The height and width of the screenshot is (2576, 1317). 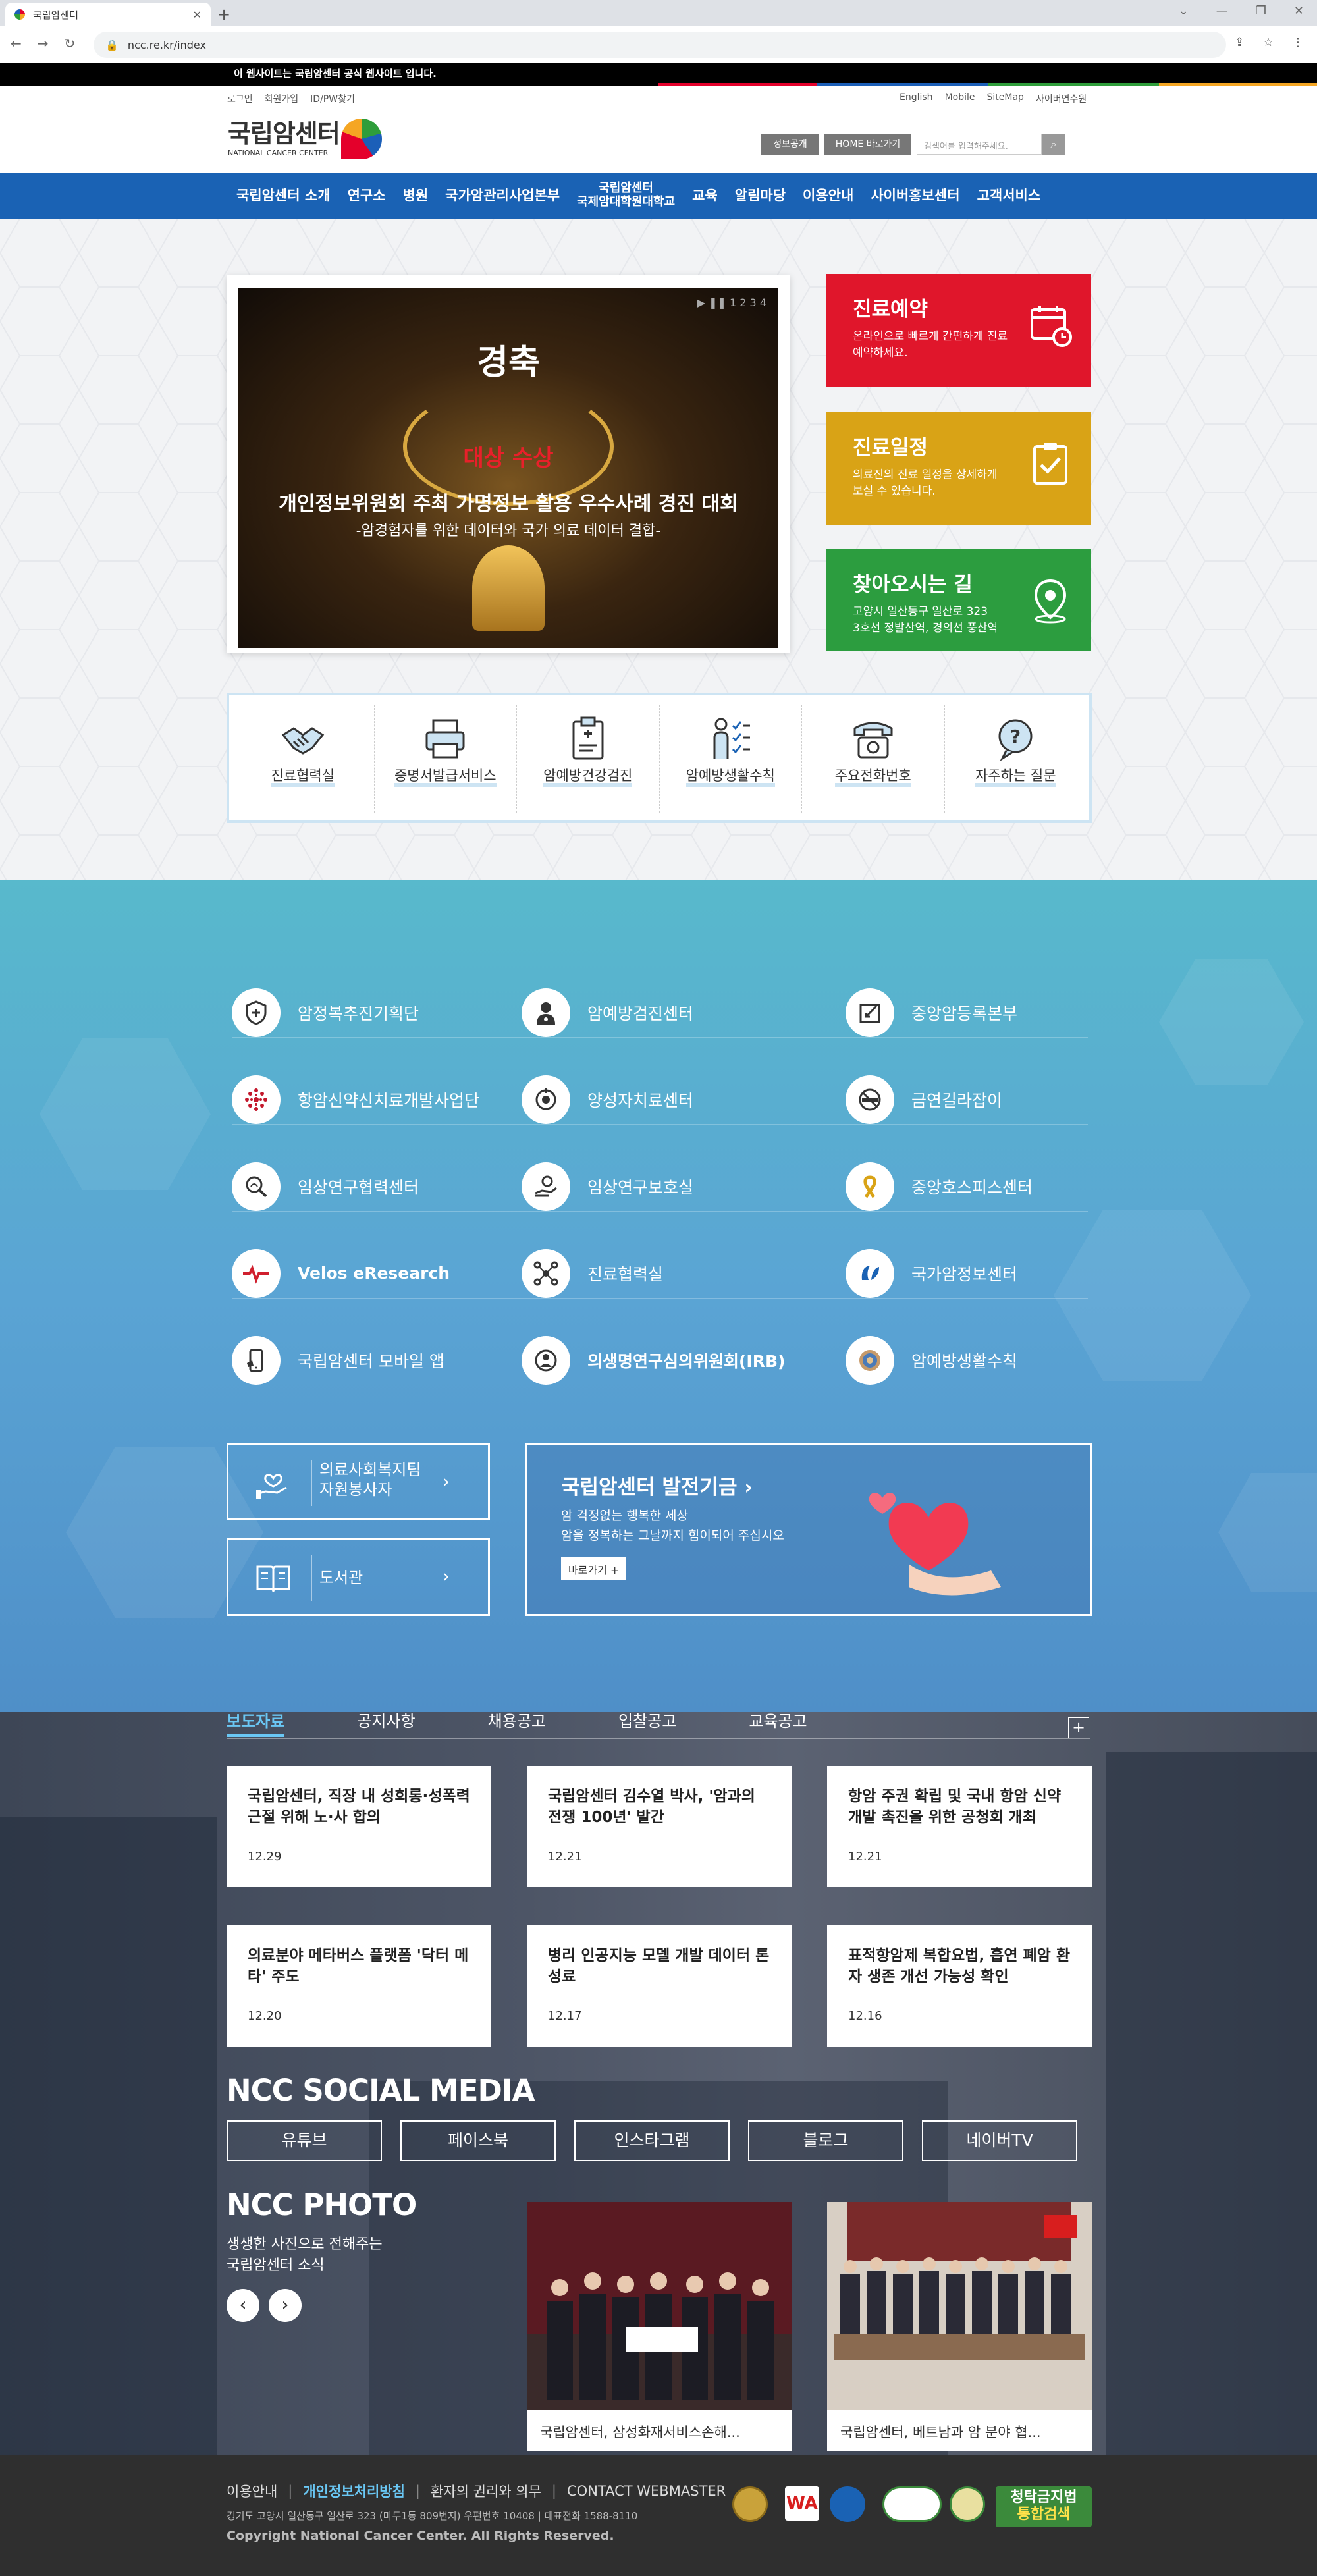 I want to click on privacy-policy-link: 개인정보처리방침, so click(x=354, y=2491).